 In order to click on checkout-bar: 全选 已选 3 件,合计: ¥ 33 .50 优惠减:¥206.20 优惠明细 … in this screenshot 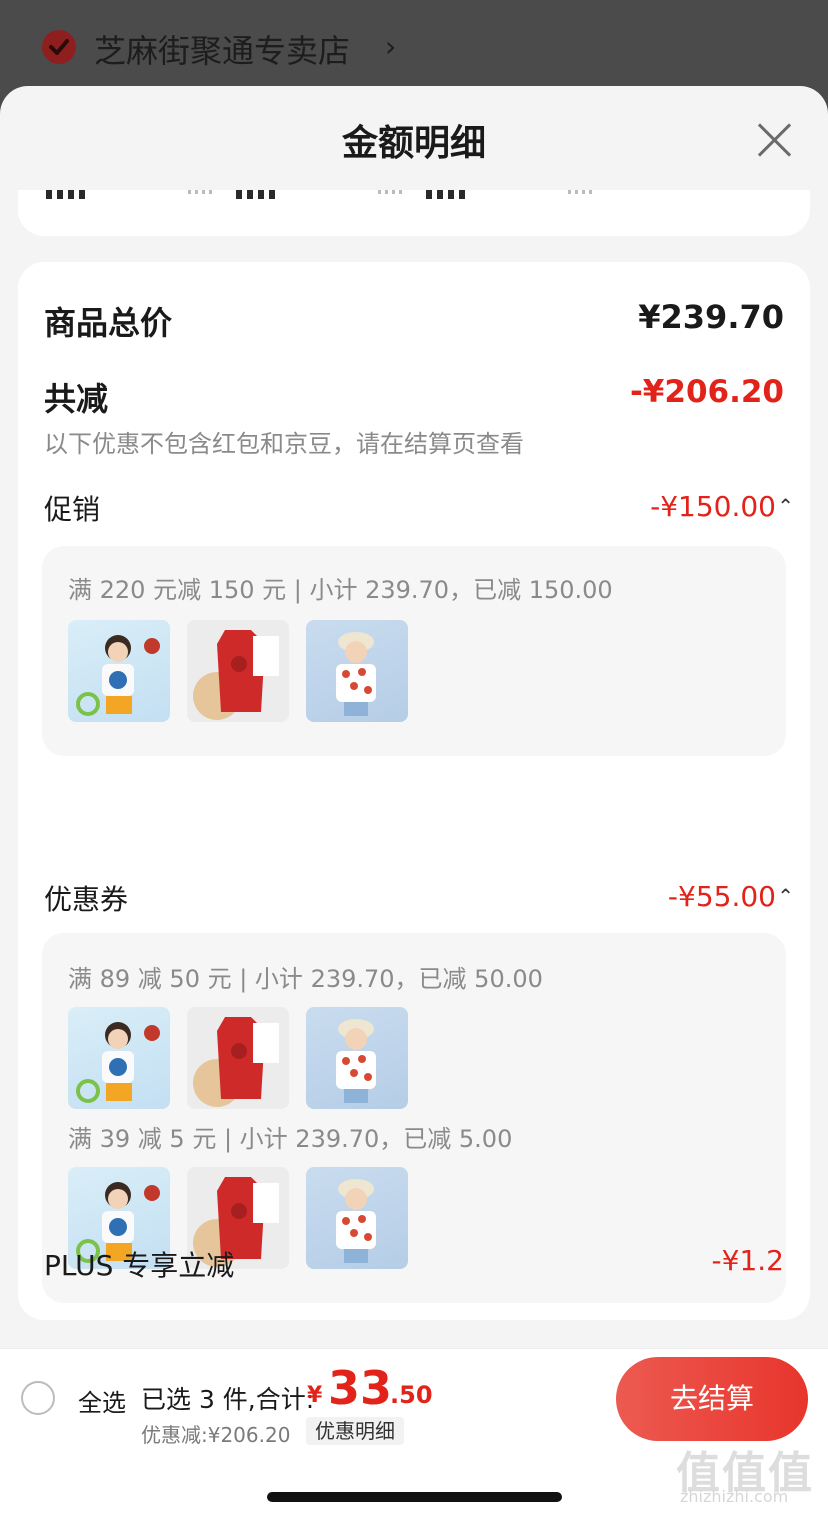, I will do `click(414, 1434)`.